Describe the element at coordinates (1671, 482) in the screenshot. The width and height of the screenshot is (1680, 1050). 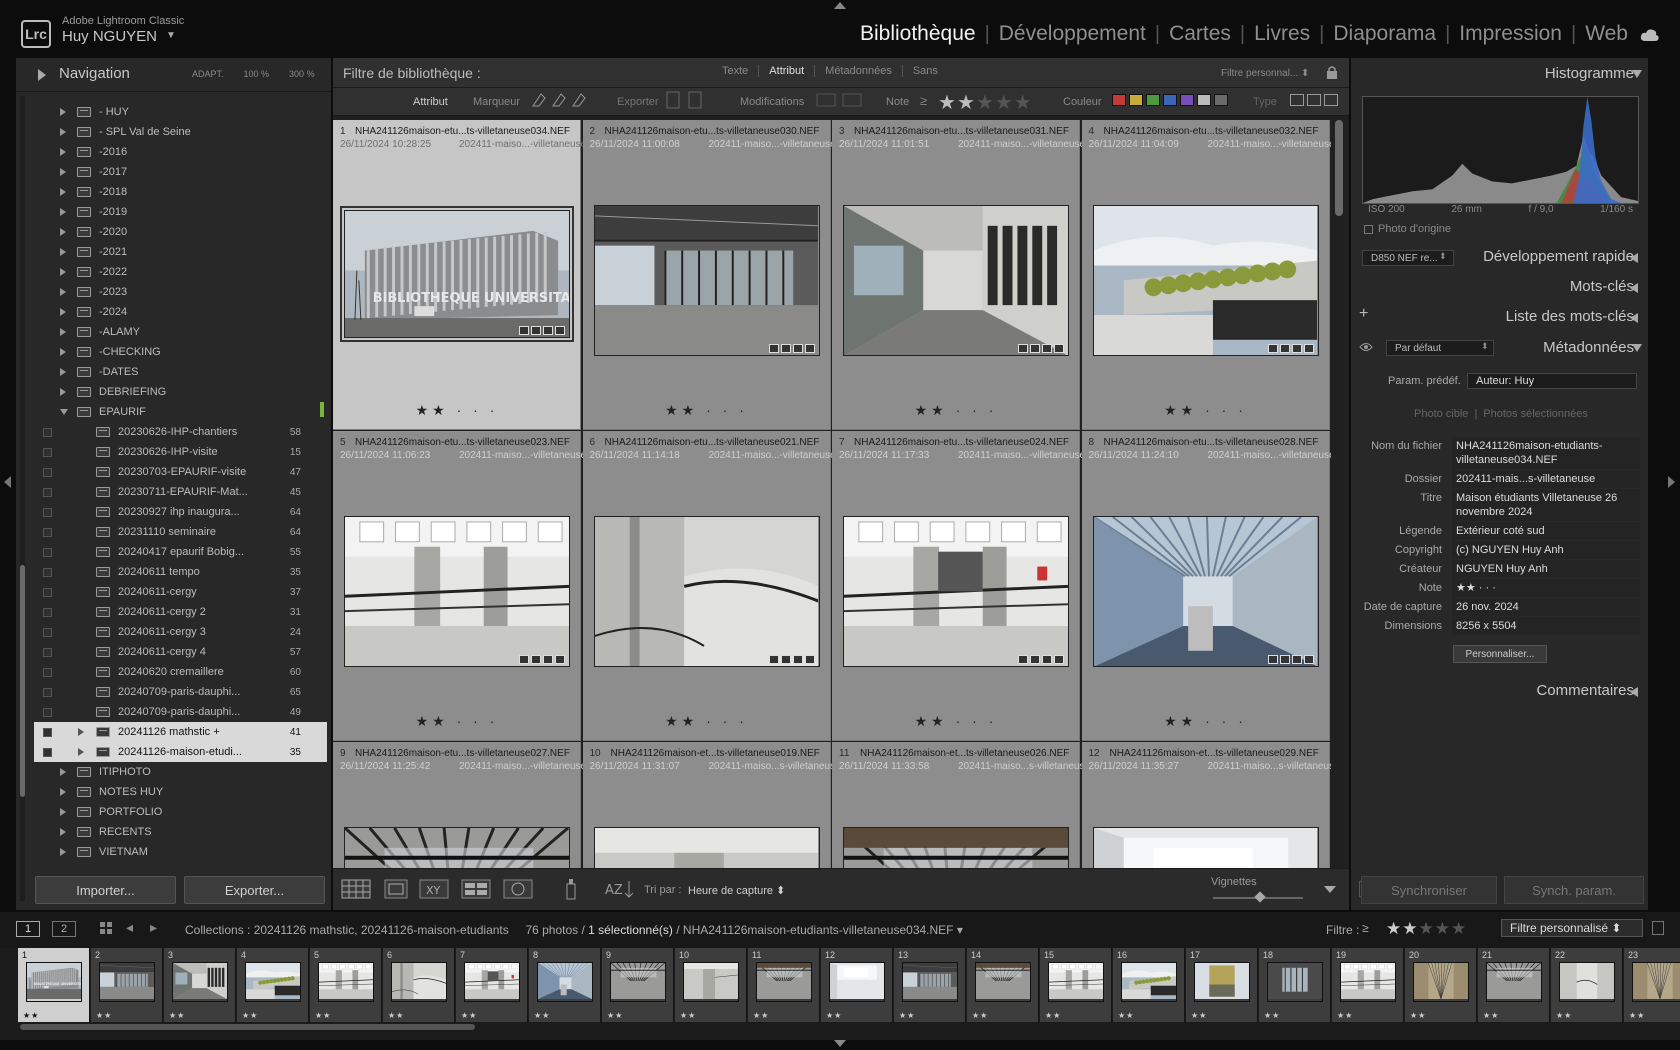
I see `right-panel-toggle-icon` at that location.